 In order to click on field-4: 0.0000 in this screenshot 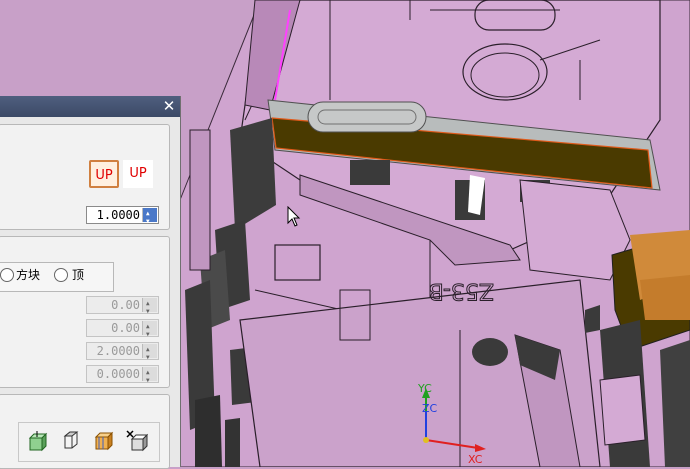, I will do `click(122, 377)`.